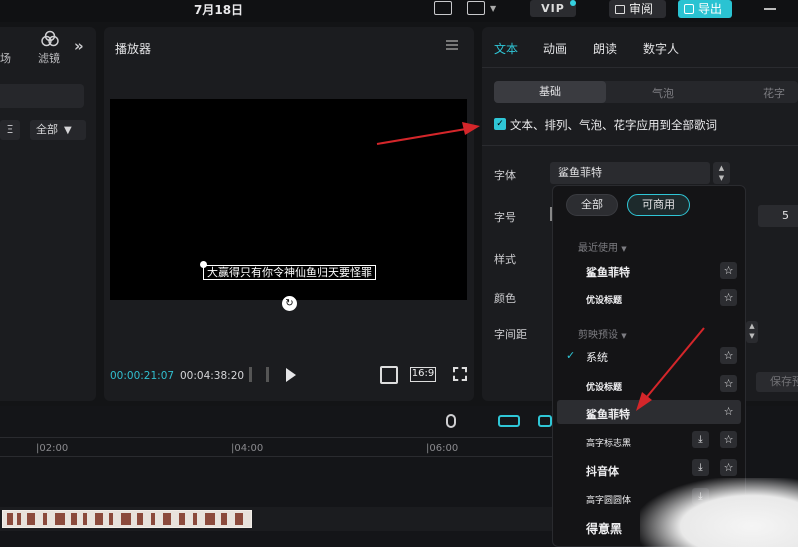  Describe the element at coordinates (500, 124) in the screenshot. I see `apply-all-checkbox: ✓` at that location.